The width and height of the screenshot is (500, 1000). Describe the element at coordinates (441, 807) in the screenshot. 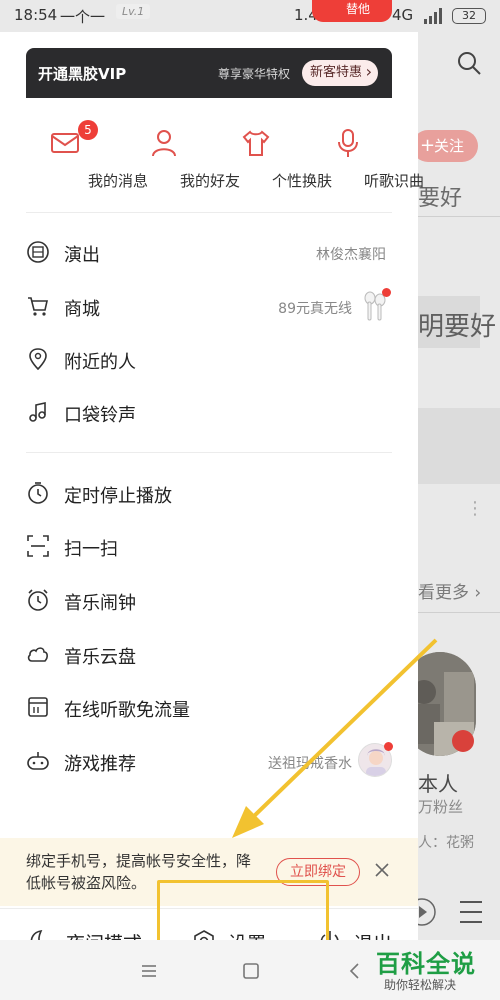

I see `fans-count: 万粉丝` at that location.